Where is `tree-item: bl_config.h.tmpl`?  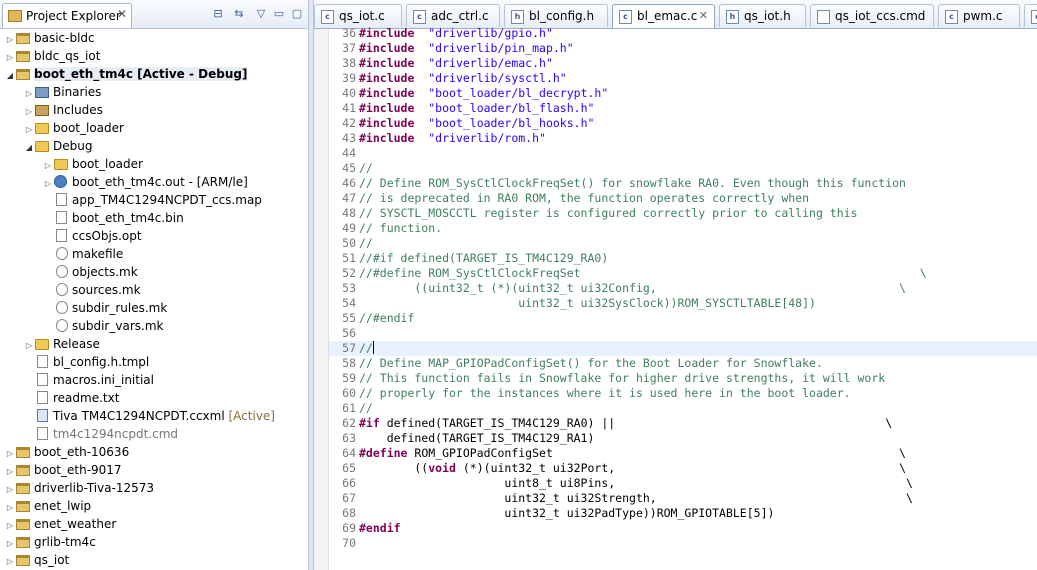
tree-item: bl_config.h.tmpl is located at coordinates (86, 362).